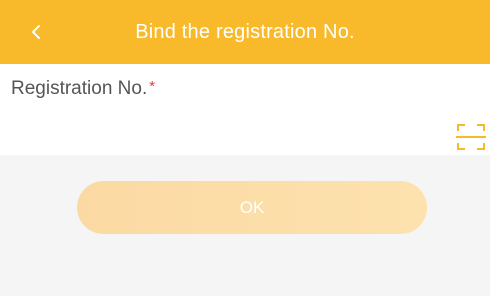  I want to click on registration-field-label: Registration No. *, so click(83, 89).